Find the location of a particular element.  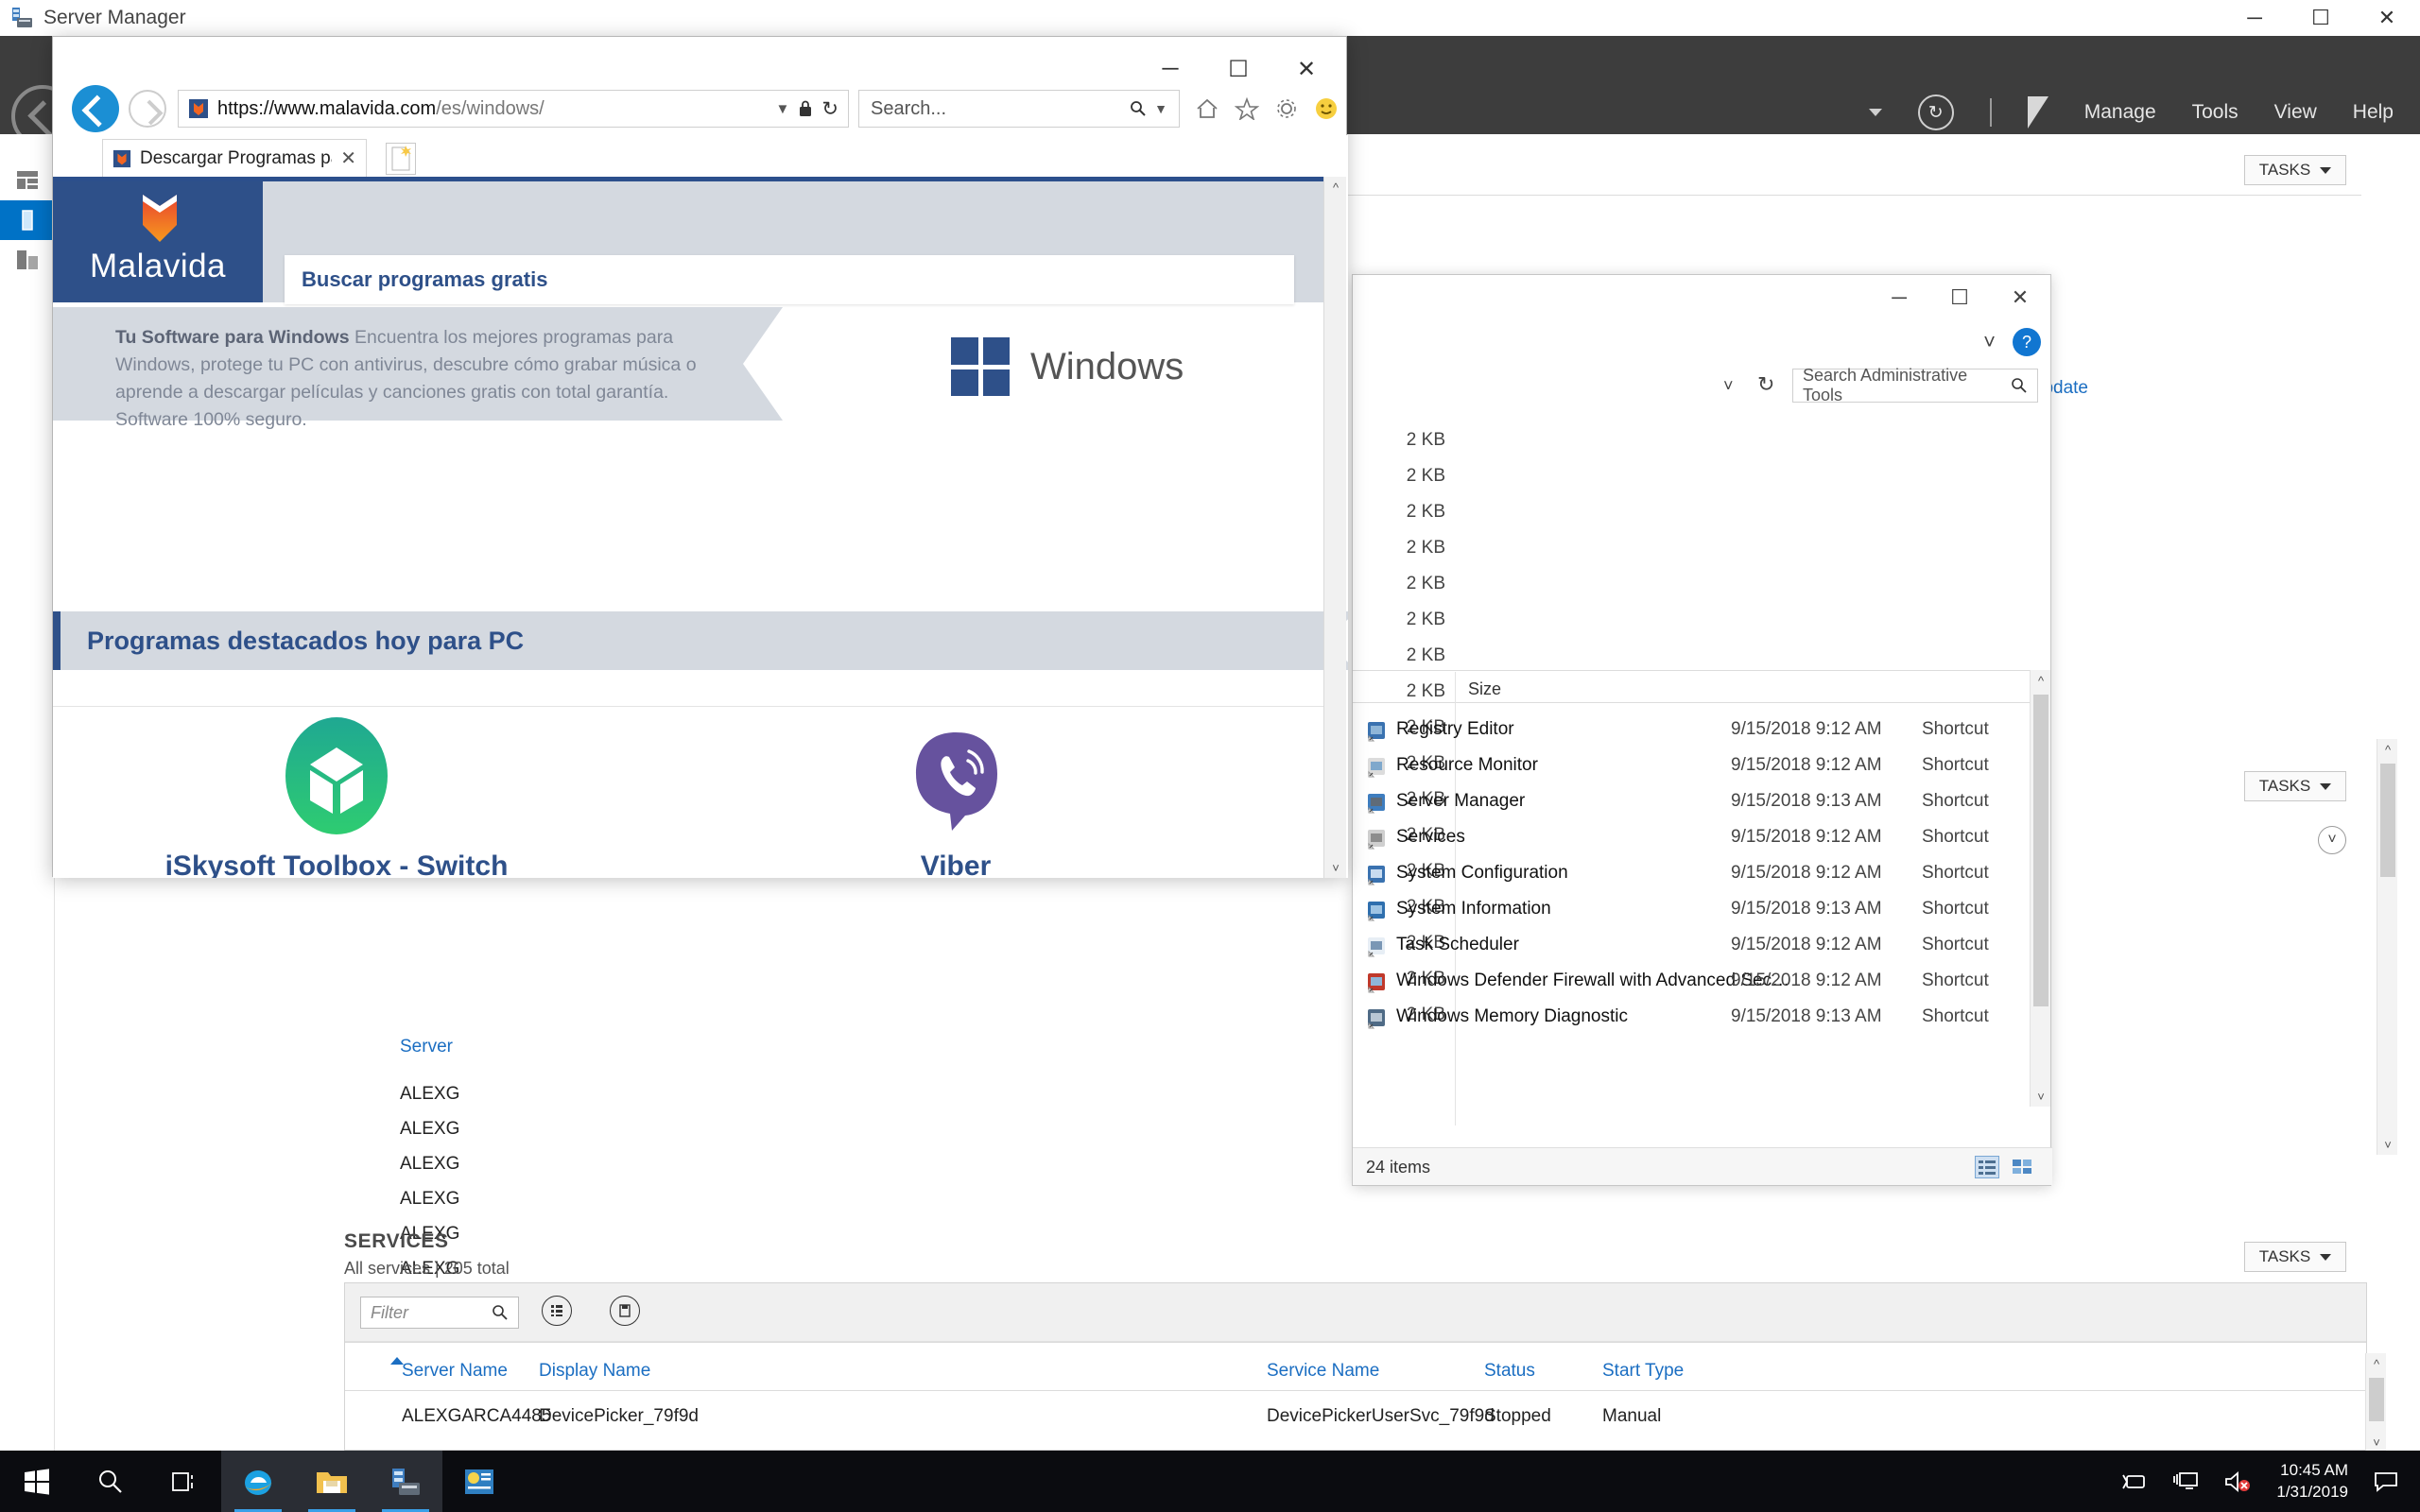

back-arrow-icon is located at coordinates (95, 108).